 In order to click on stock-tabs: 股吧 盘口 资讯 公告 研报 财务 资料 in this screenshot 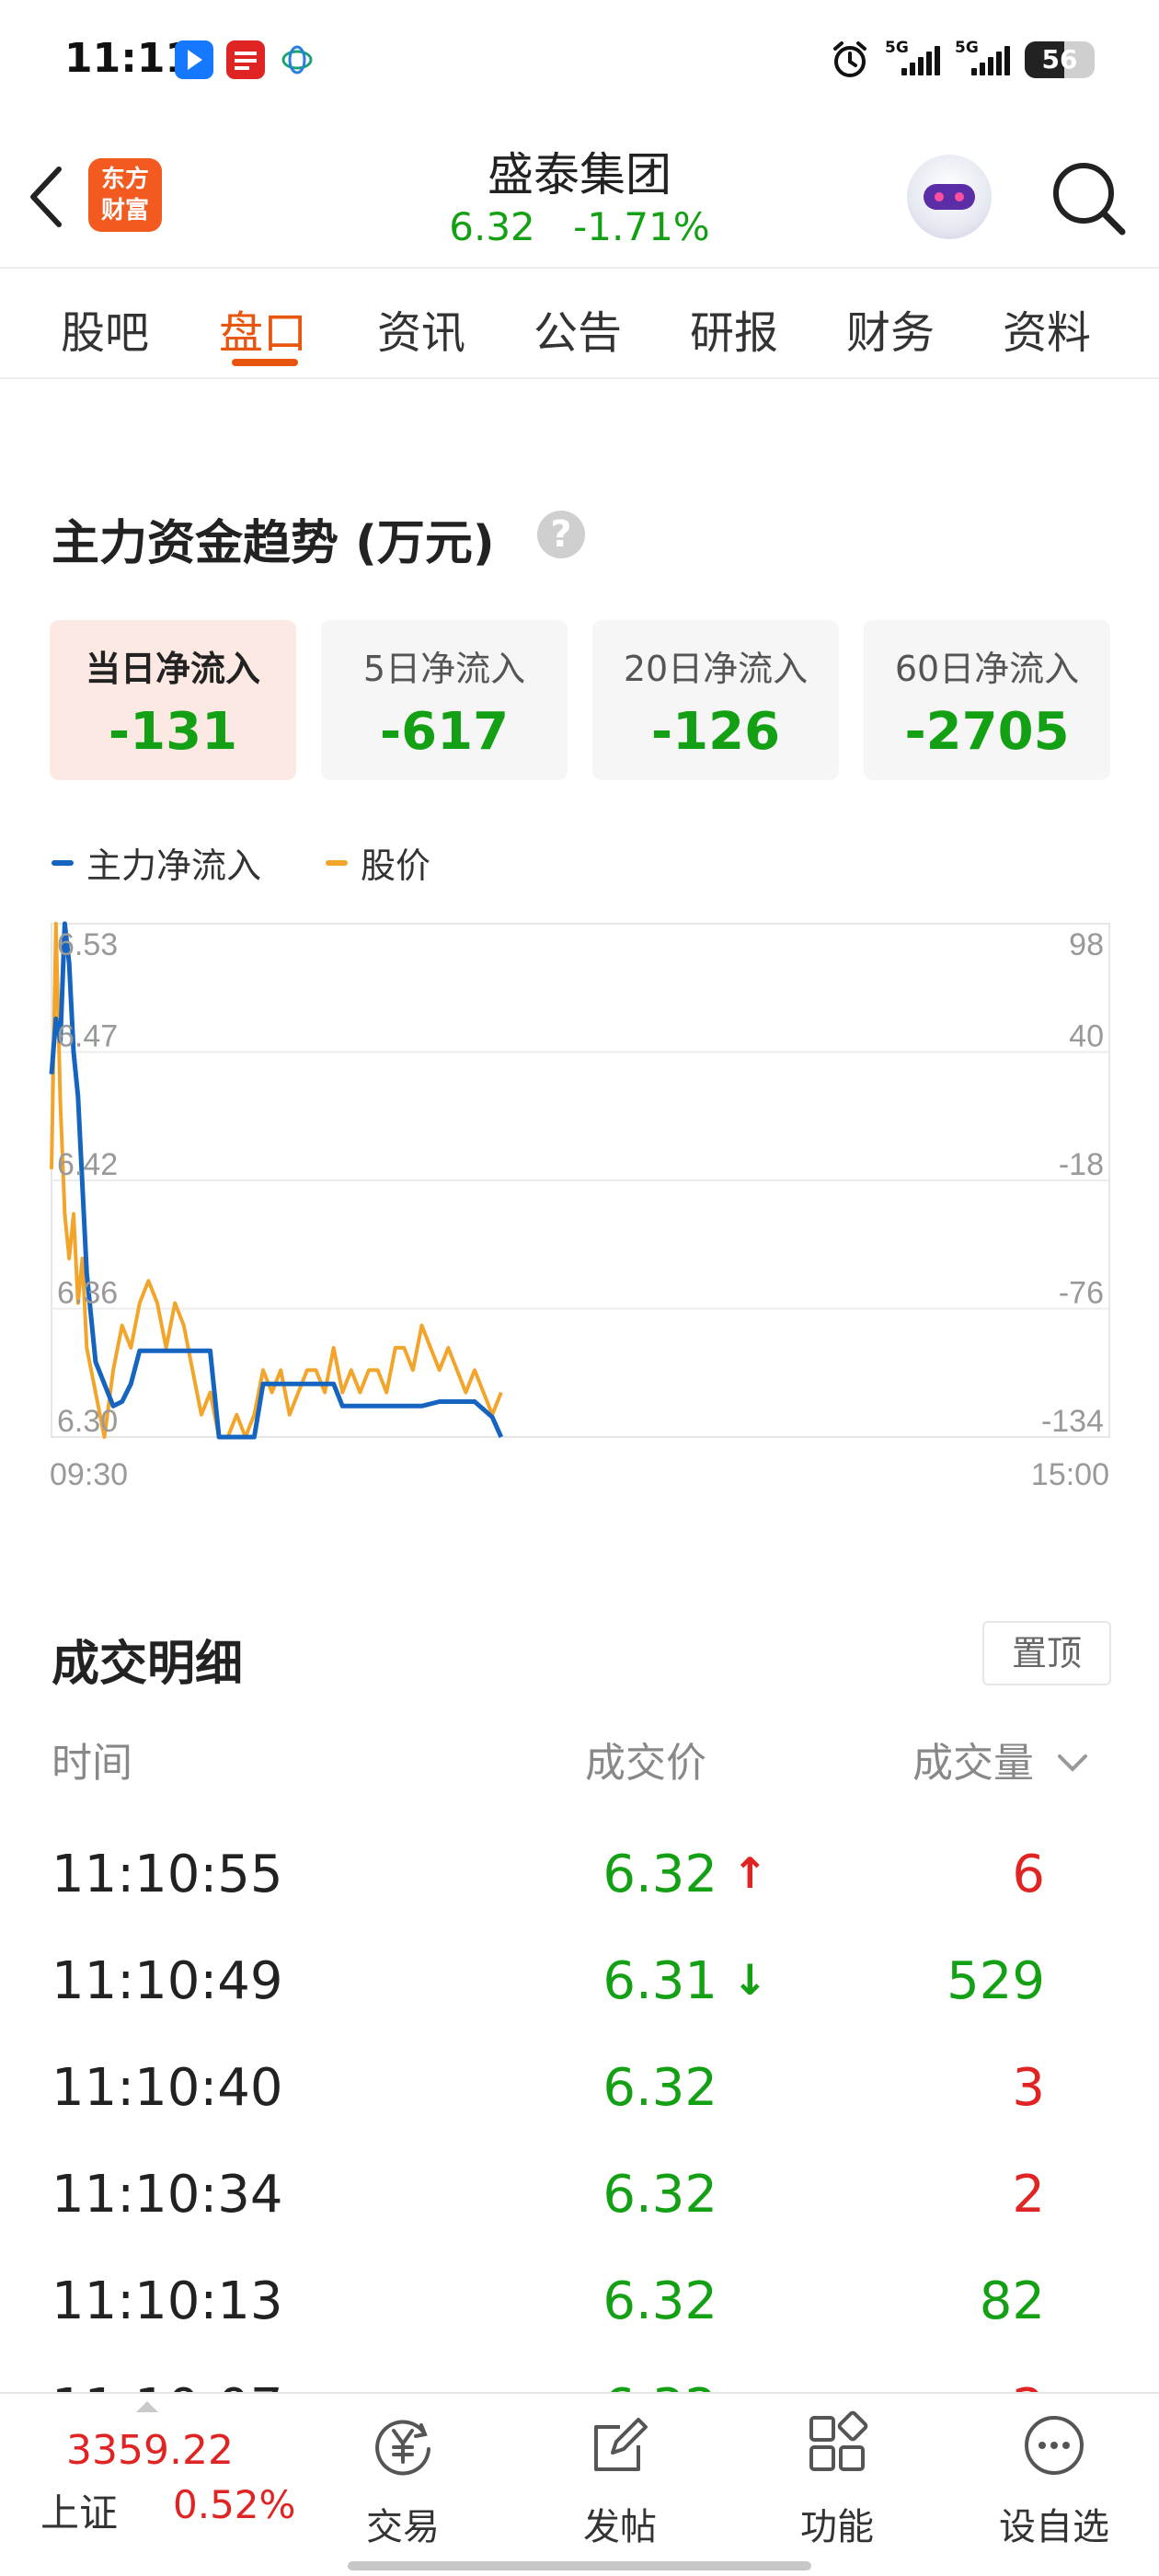, I will do `click(579, 323)`.